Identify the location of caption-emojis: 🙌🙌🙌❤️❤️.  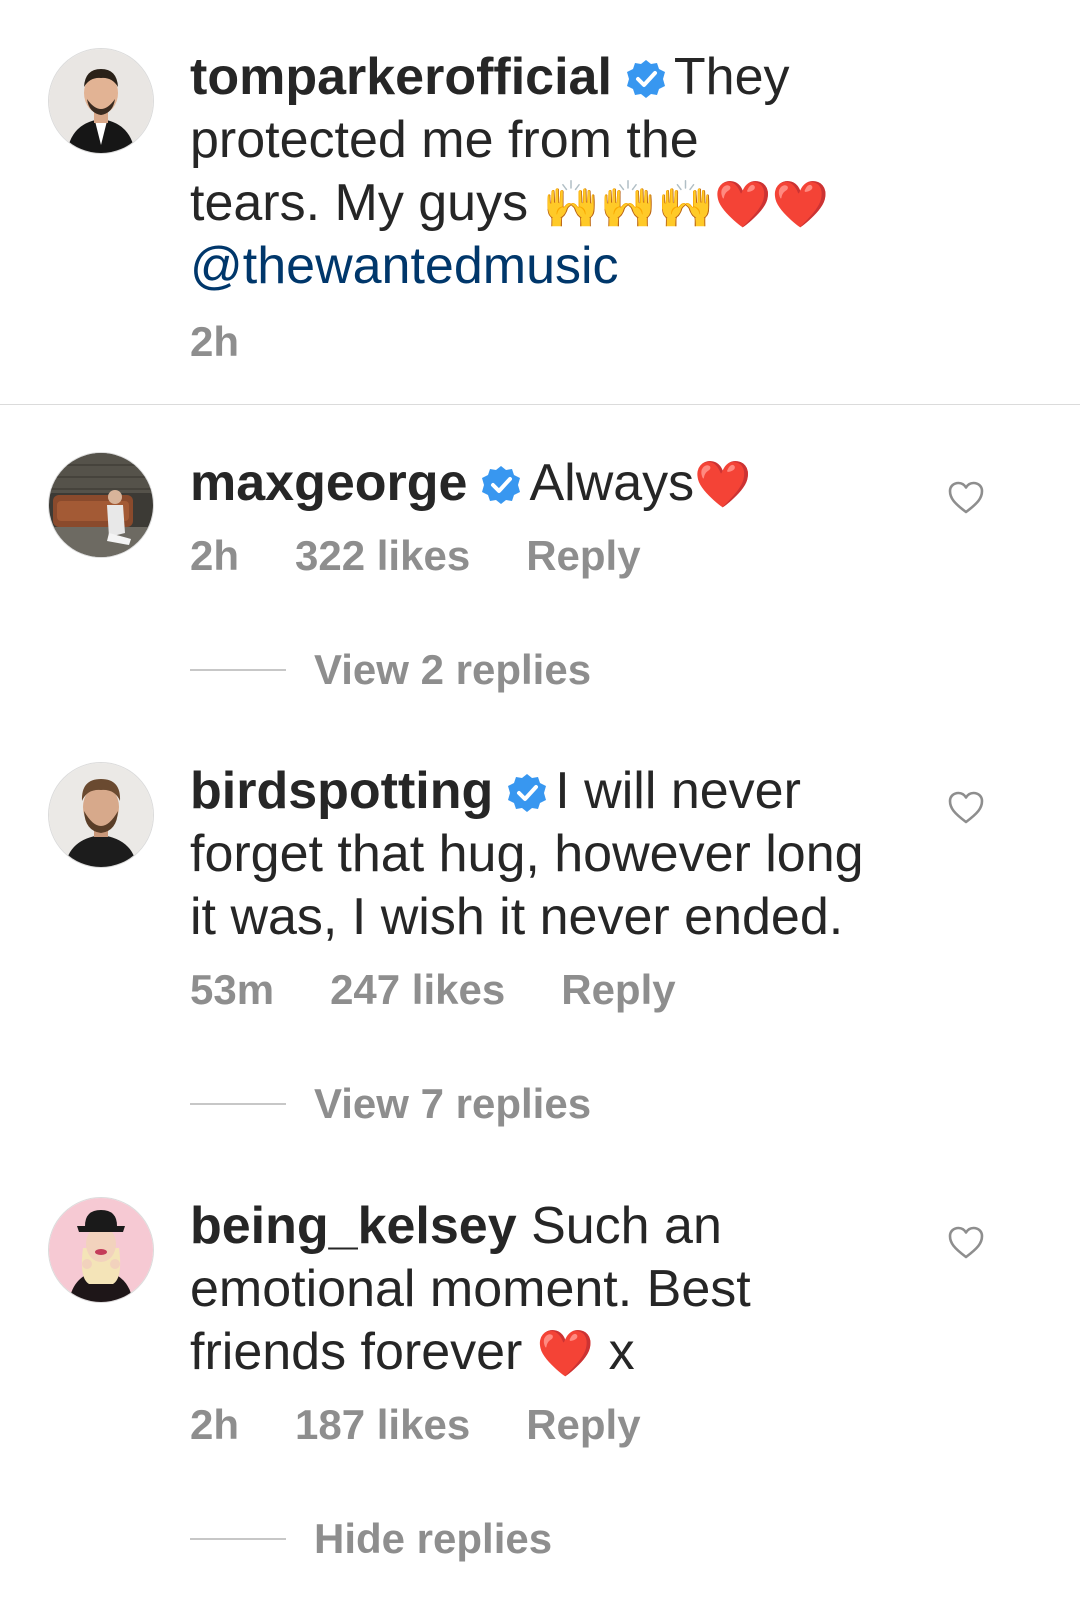
(685, 204).